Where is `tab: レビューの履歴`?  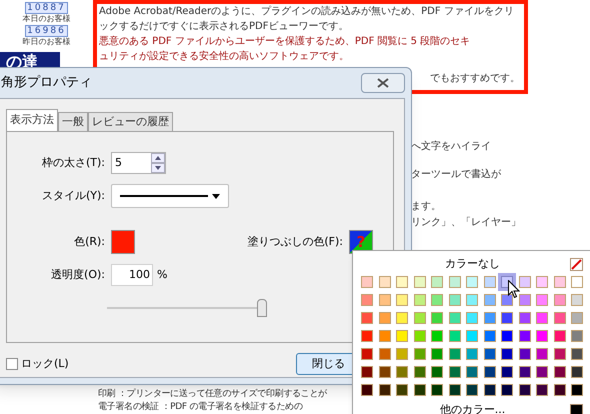
tab: レビューの履歴 is located at coordinates (130, 121).